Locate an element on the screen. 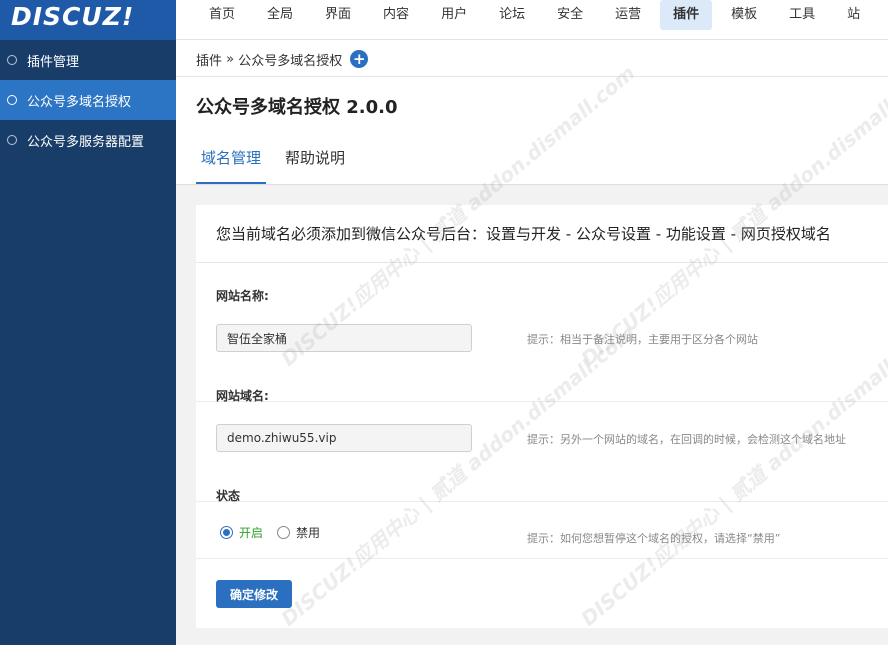 Image resolution: width=888 pixels, height=645 pixels. sidebar-item-multi-domain-auth: 公众号多域名授权 is located at coordinates (88, 100).